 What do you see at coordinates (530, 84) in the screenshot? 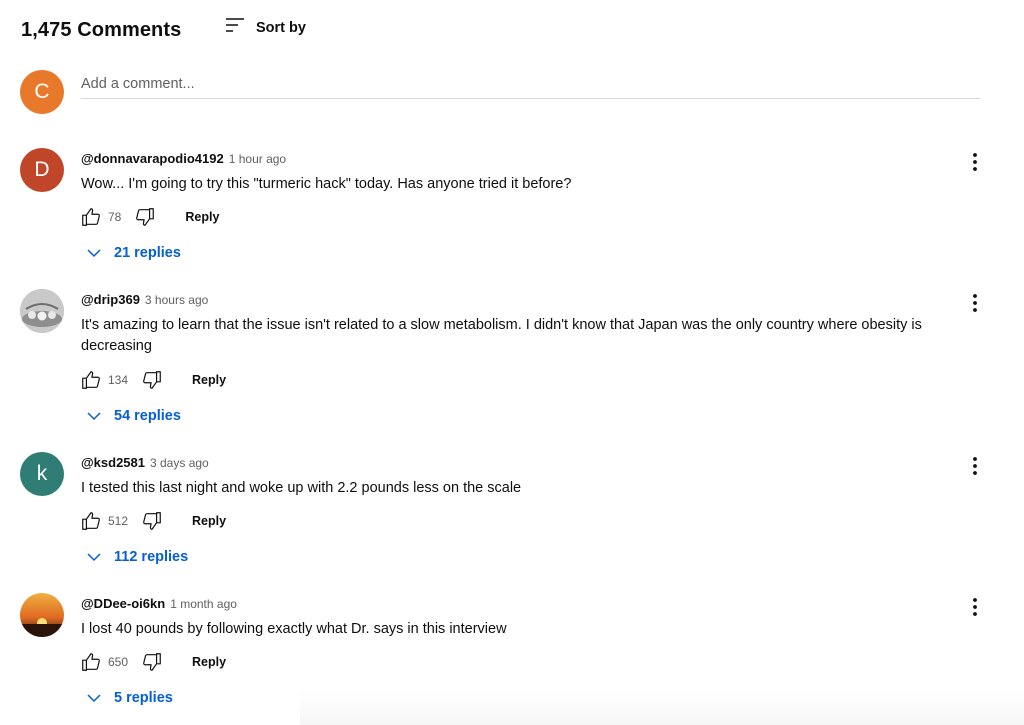
I see `add-comment-input` at bounding box center [530, 84].